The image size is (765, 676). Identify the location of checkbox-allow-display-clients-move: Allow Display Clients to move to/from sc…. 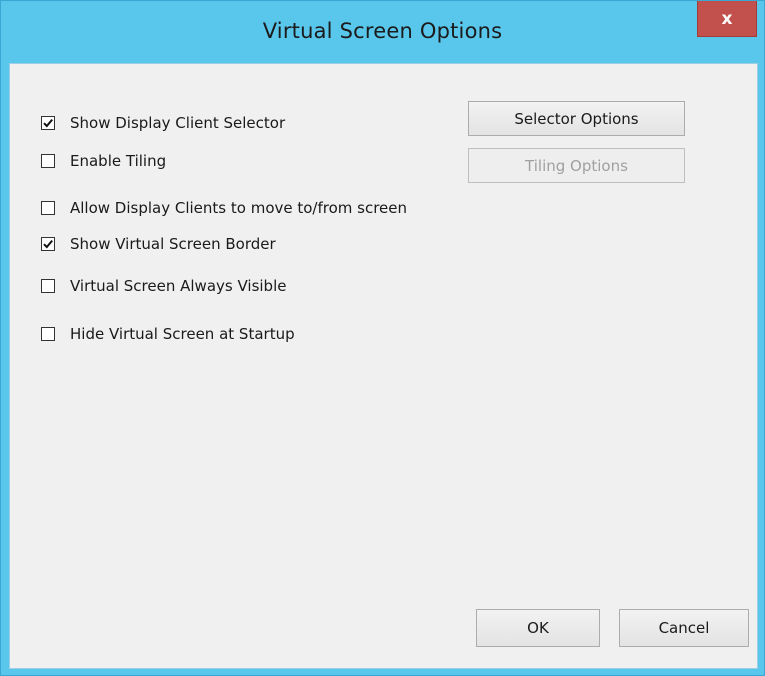
(224, 208).